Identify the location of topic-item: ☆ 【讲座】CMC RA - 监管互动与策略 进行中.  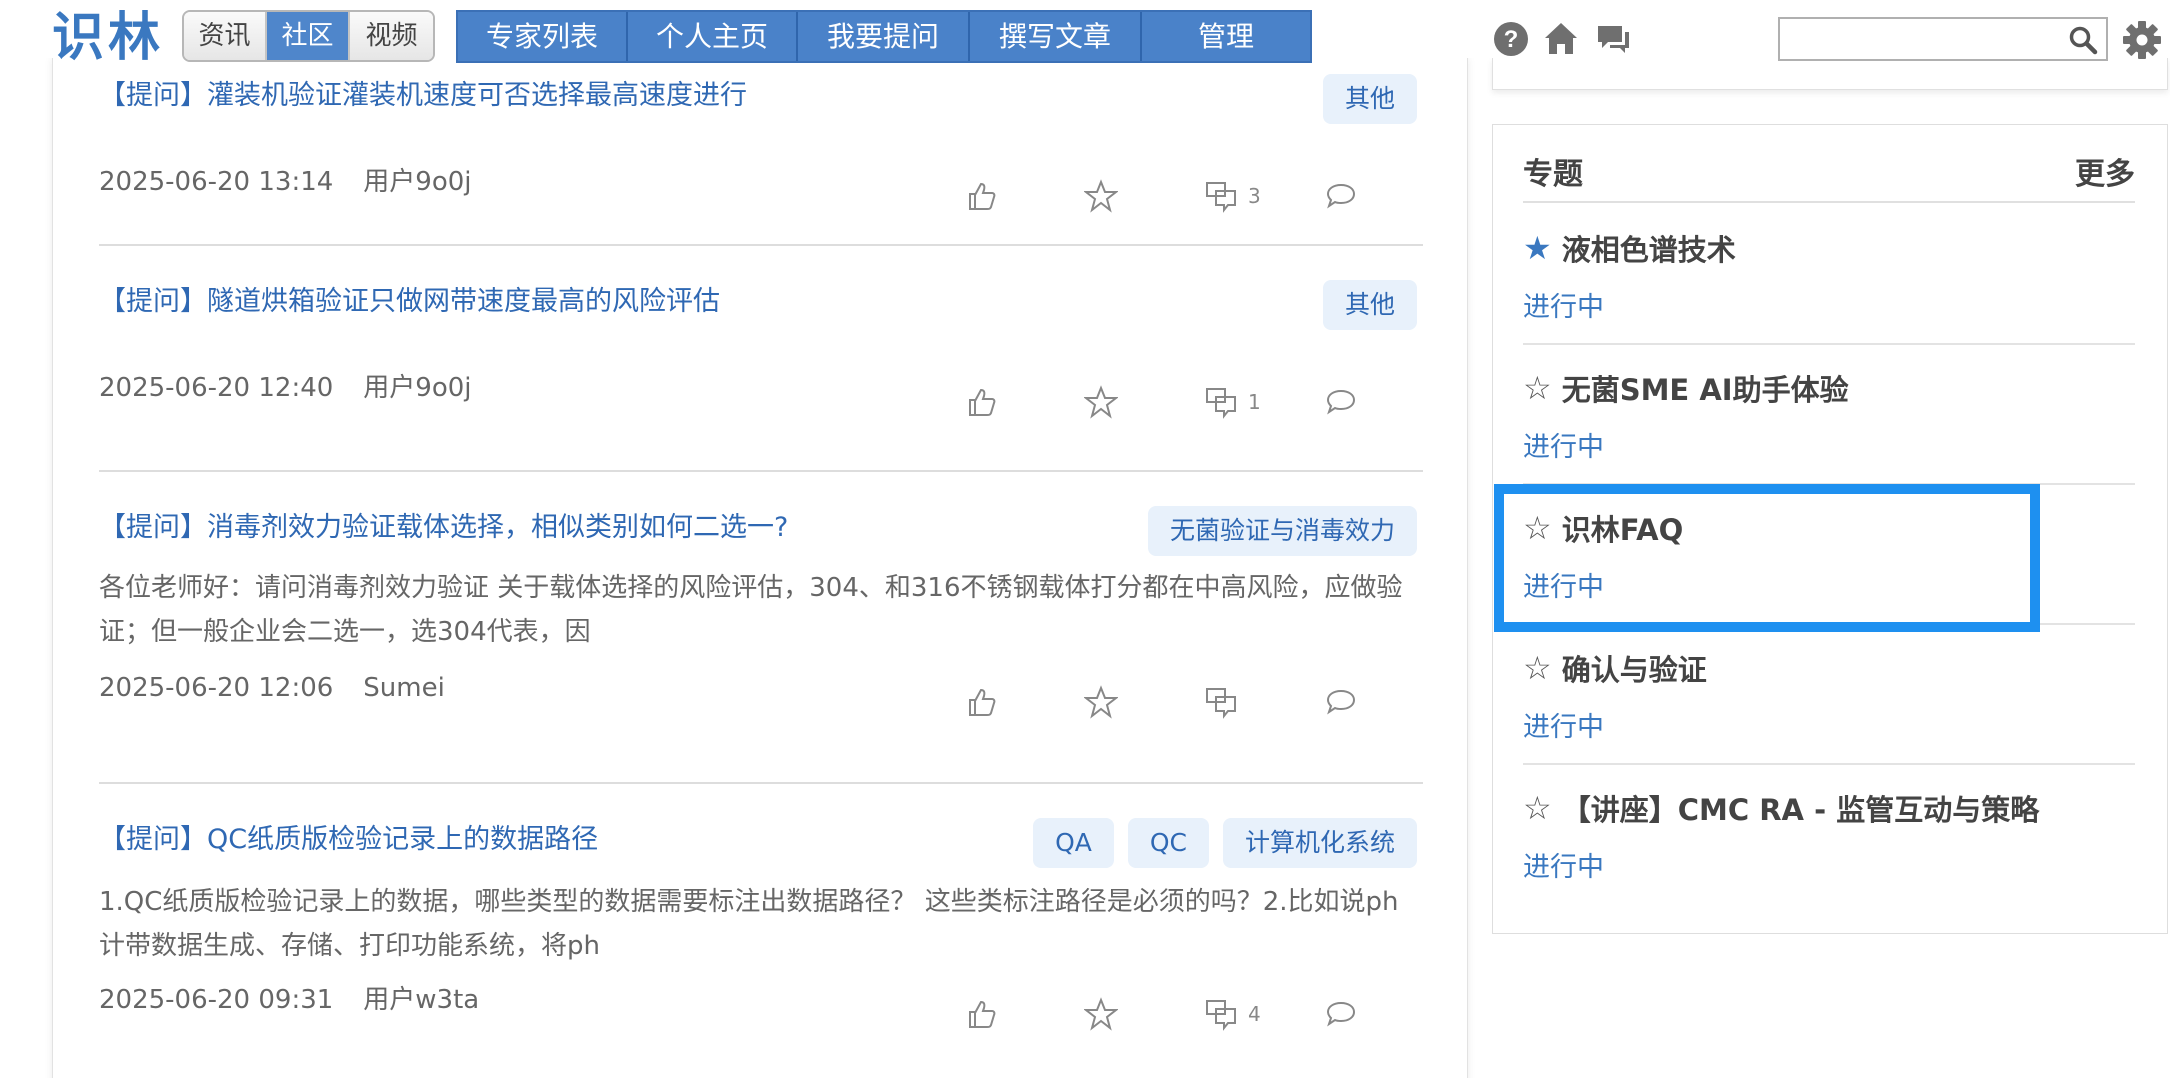
(1829, 835).